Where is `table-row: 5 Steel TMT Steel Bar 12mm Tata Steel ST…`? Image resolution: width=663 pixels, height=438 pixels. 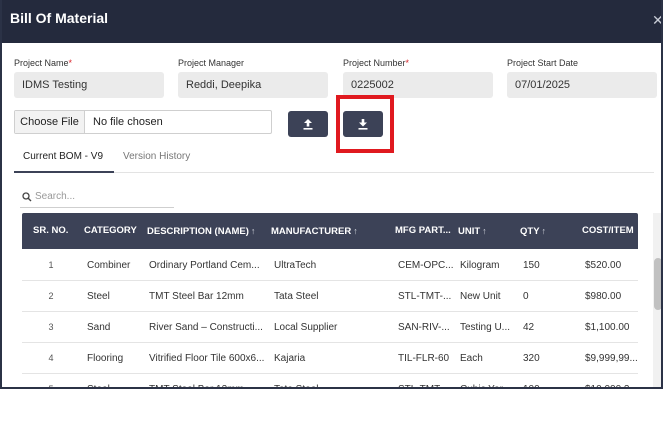
table-row: 5 Steel TMT Steel Bar 12mm Tata Steel ST… is located at coordinates (330, 381).